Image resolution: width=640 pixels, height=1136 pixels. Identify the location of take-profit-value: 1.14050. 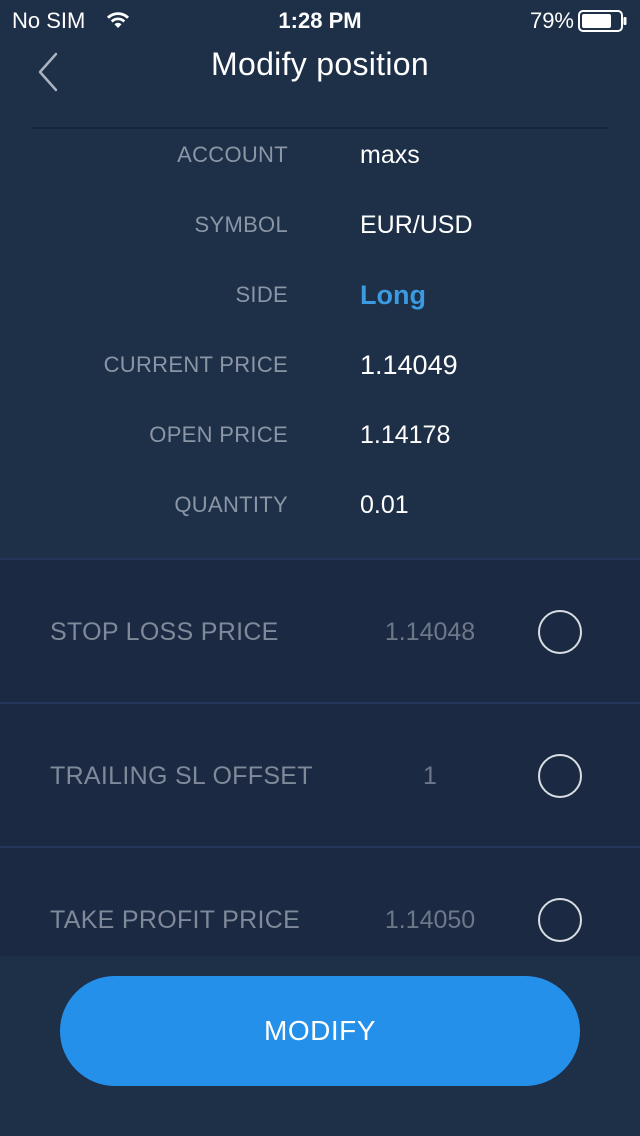
(430, 903).